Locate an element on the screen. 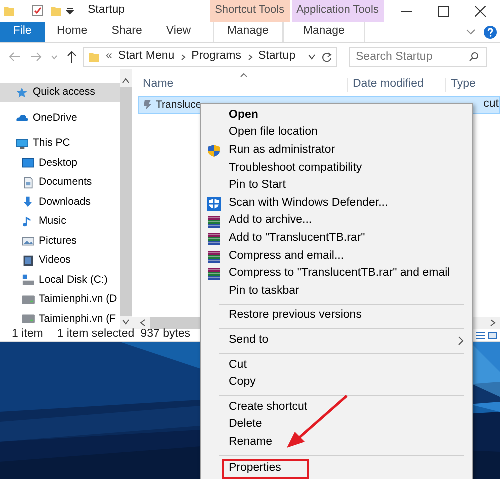 The height and width of the screenshot is (479, 500). status-text: 937 bytes is located at coordinates (165, 335).